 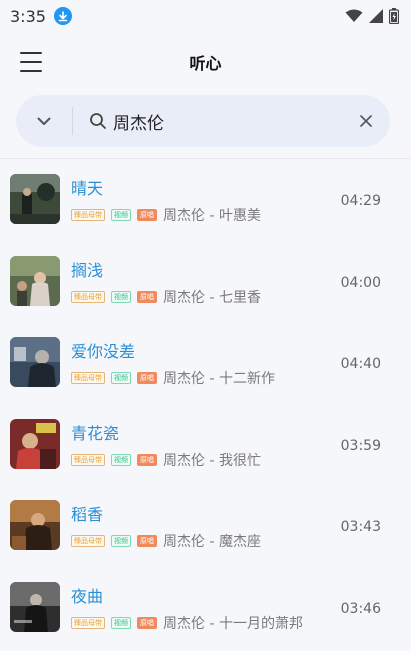 What do you see at coordinates (233, 623) in the screenshot?
I see `song-artist-album: 周杰伦 - 十一月的萧邦` at bounding box center [233, 623].